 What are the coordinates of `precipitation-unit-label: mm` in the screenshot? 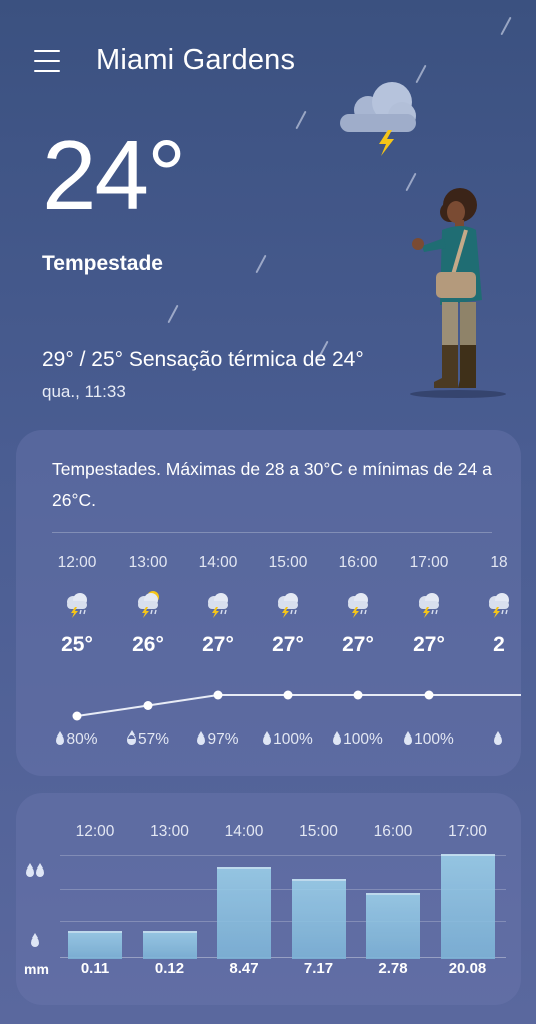 It's located at (36, 969).